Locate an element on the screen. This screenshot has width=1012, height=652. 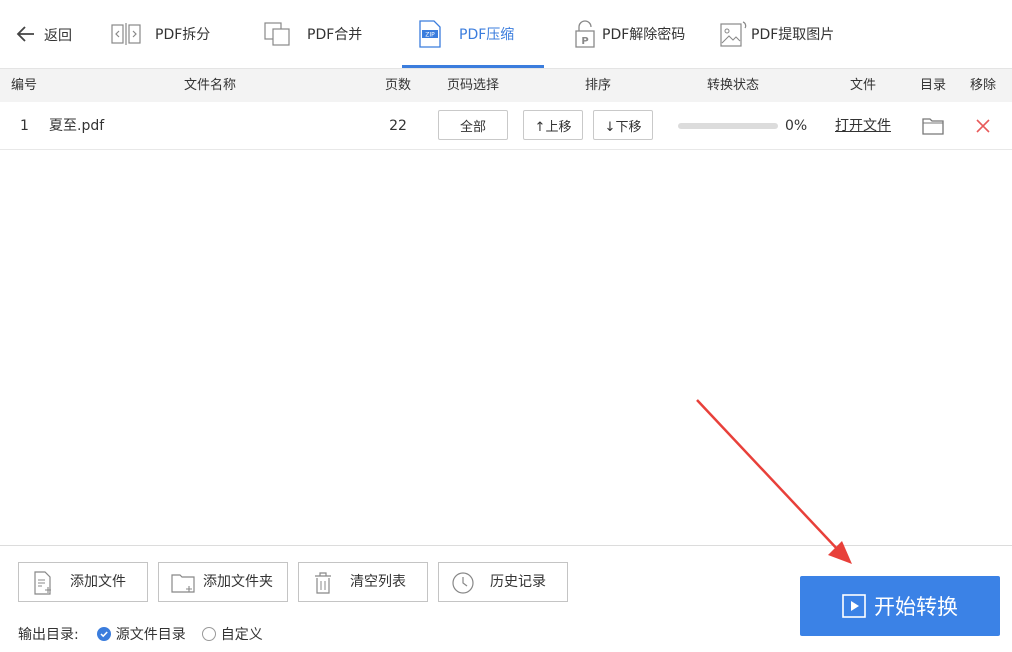
add-file-label: 添加文件 is located at coordinates (98, 582).